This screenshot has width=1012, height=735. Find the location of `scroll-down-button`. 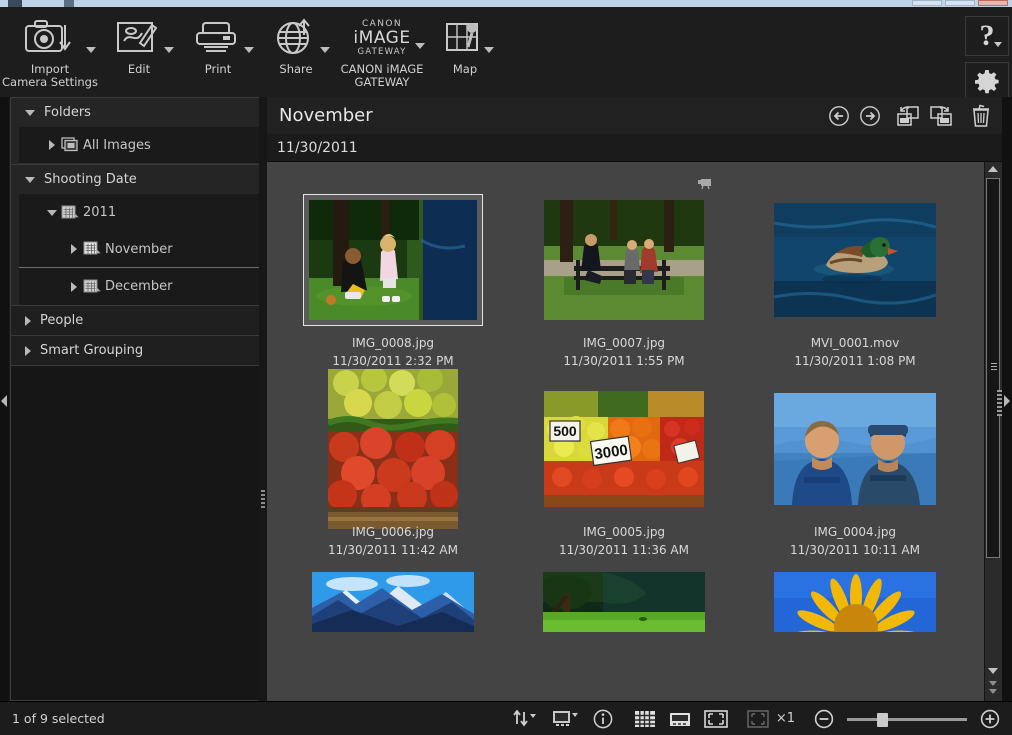

scroll-down-button is located at coordinates (993, 671).